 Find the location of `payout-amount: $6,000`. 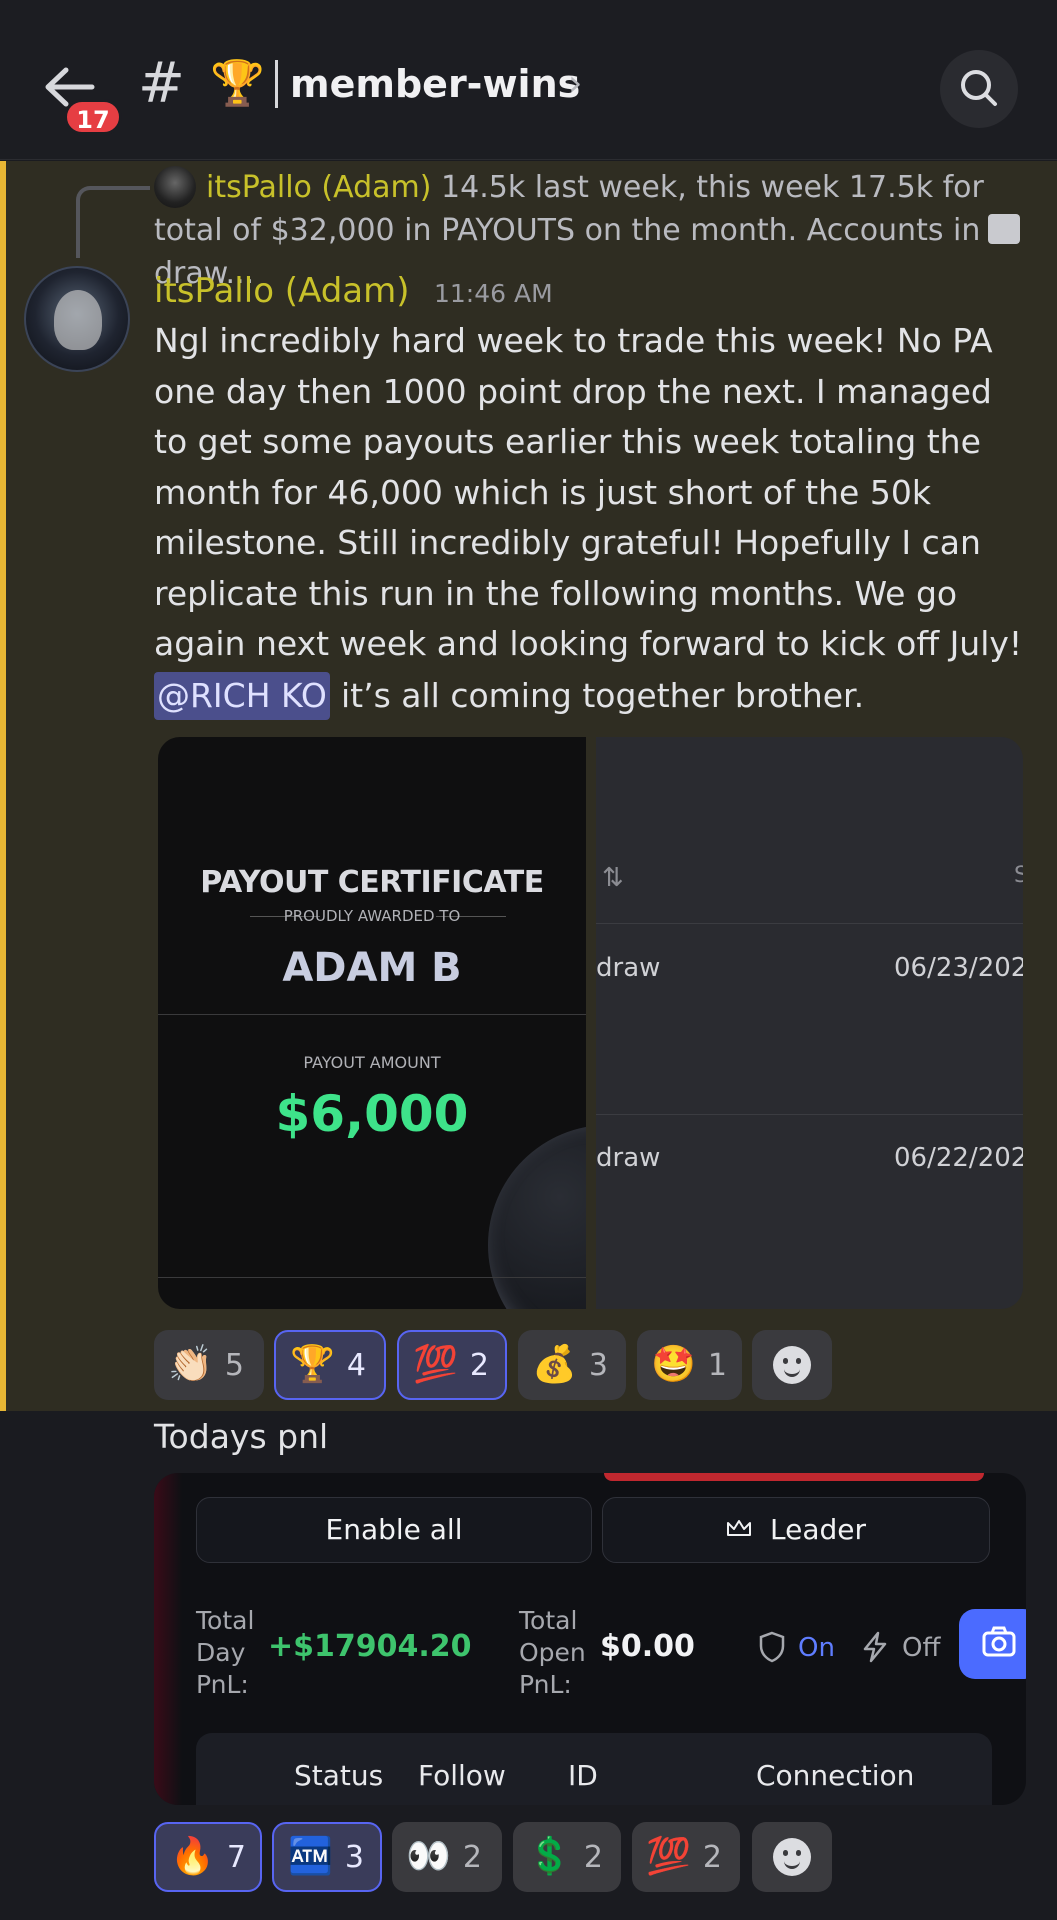

payout-amount: $6,000 is located at coordinates (372, 1114).